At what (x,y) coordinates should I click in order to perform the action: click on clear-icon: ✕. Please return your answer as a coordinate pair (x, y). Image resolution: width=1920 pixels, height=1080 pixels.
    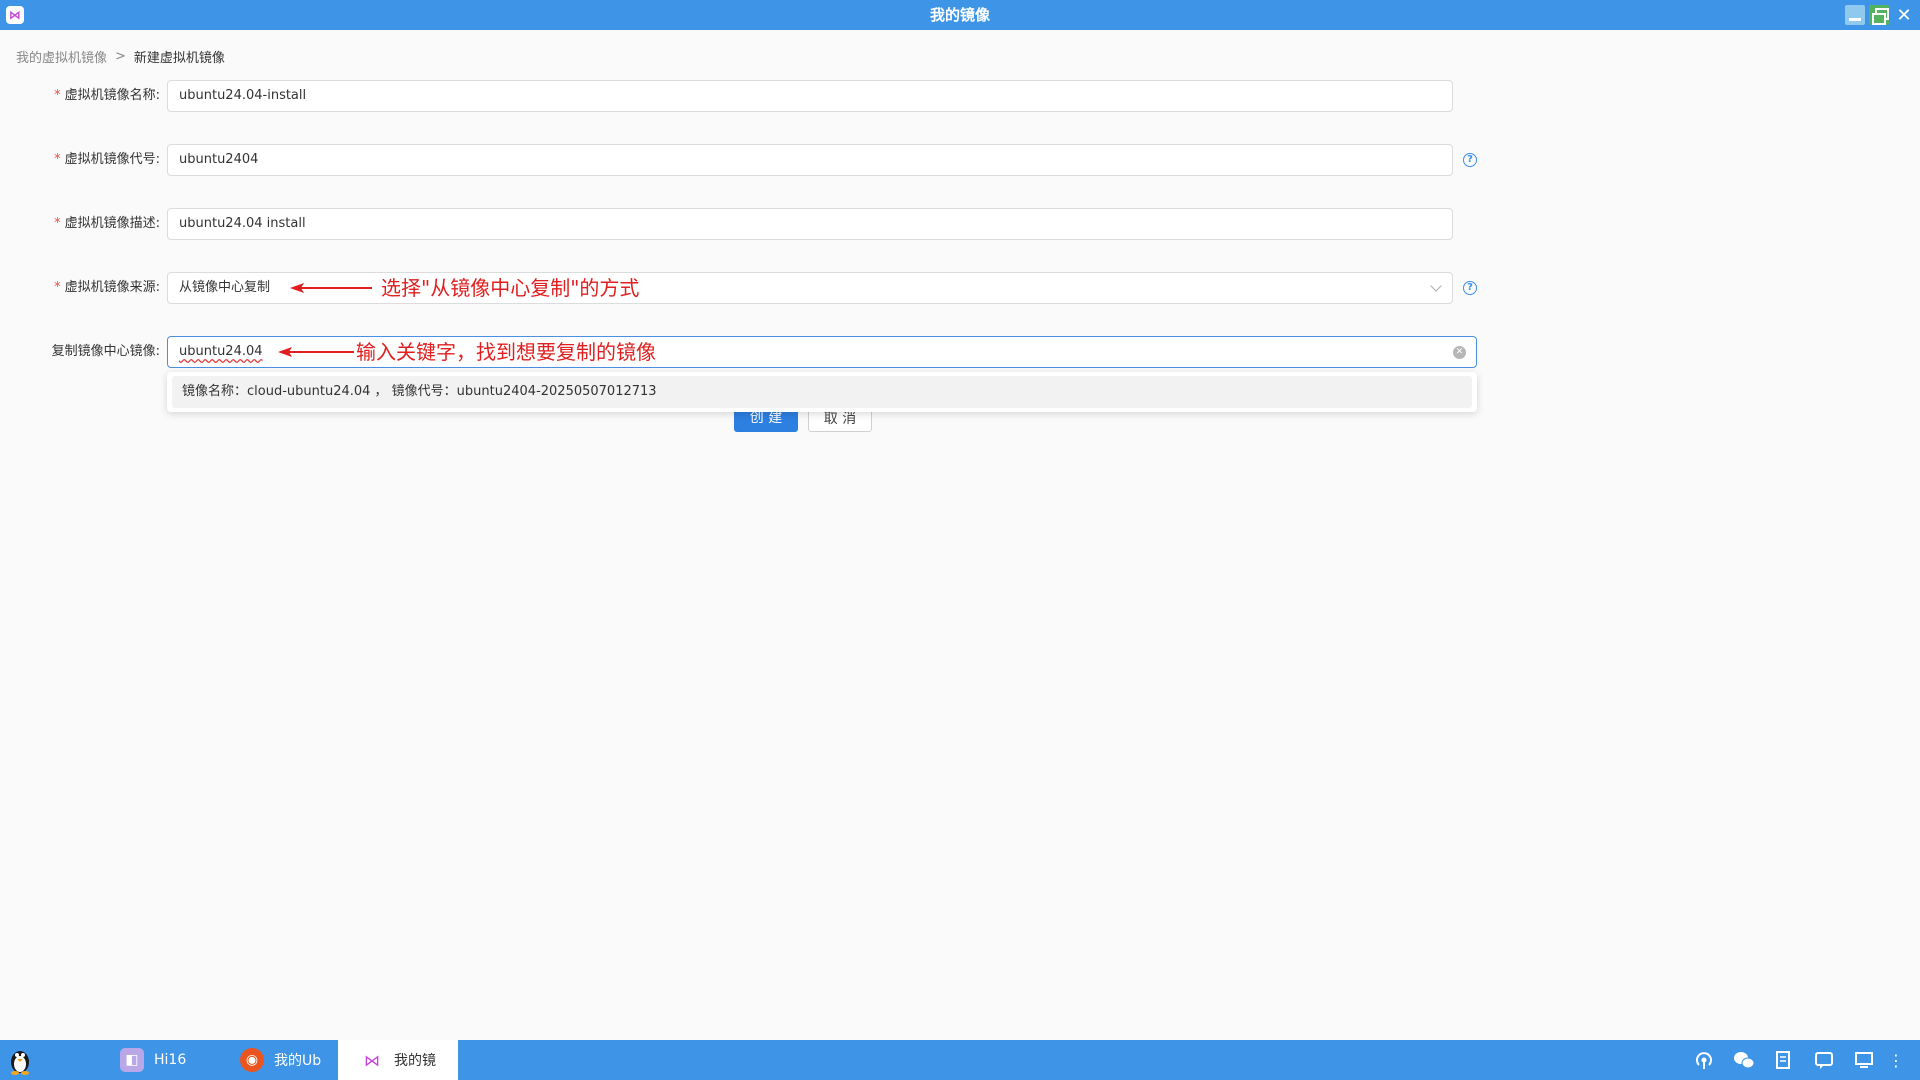
    Looking at the image, I should click on (1459, 352).